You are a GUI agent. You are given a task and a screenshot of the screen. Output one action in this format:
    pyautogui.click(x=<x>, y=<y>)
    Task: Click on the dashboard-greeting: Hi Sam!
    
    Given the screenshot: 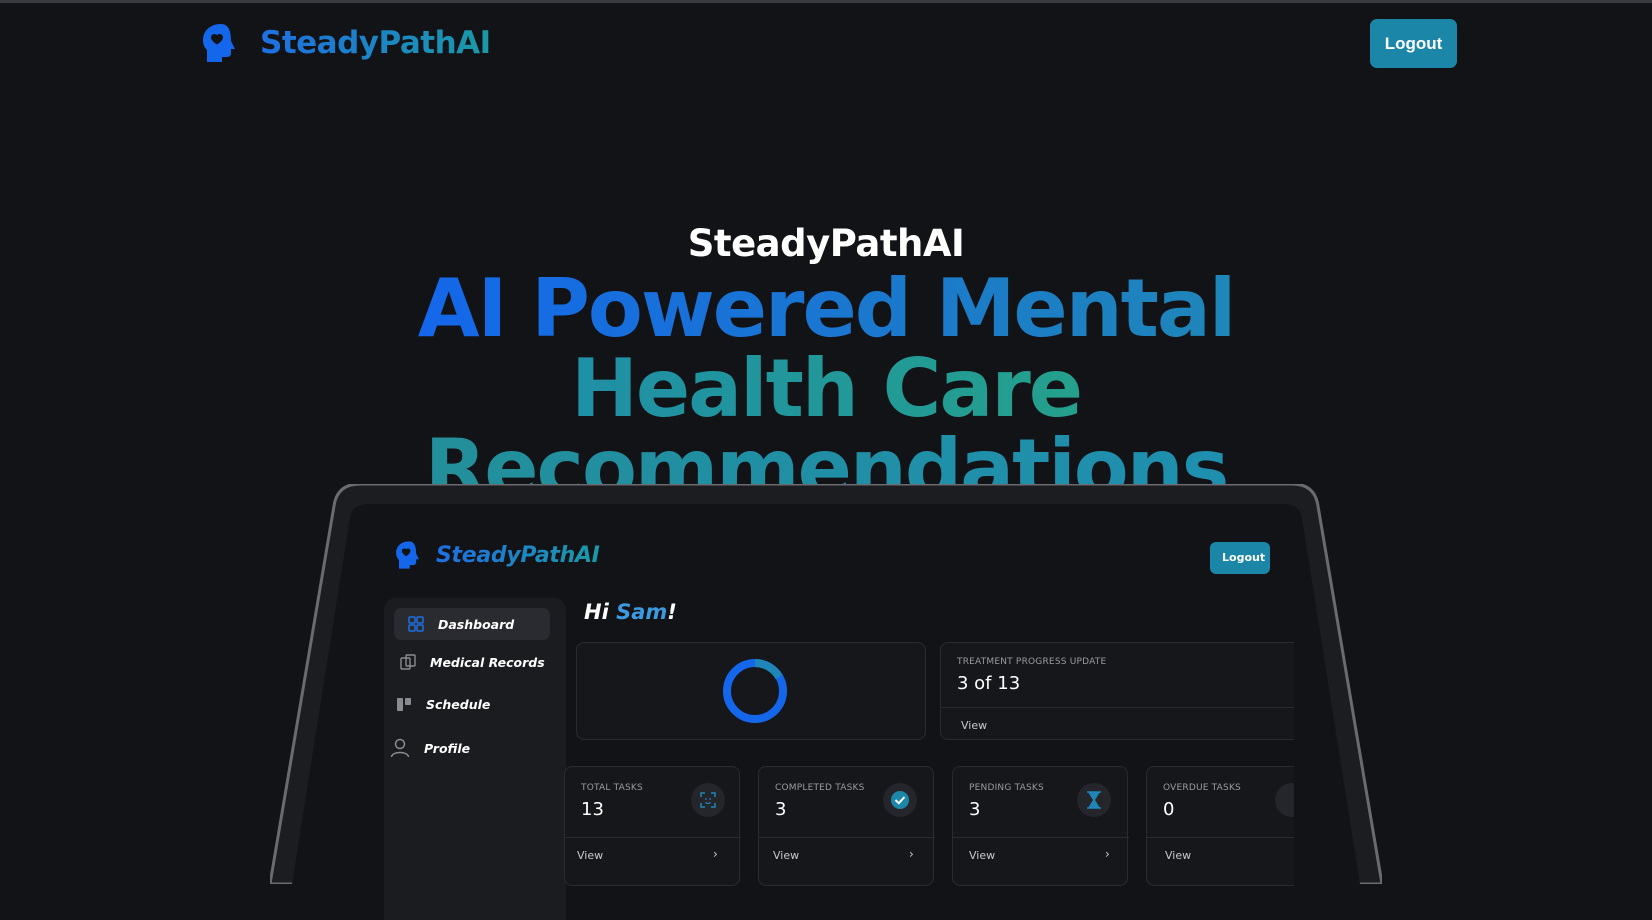 What is the action you would take?
    pyautogui.click(x=630, y=612)
    